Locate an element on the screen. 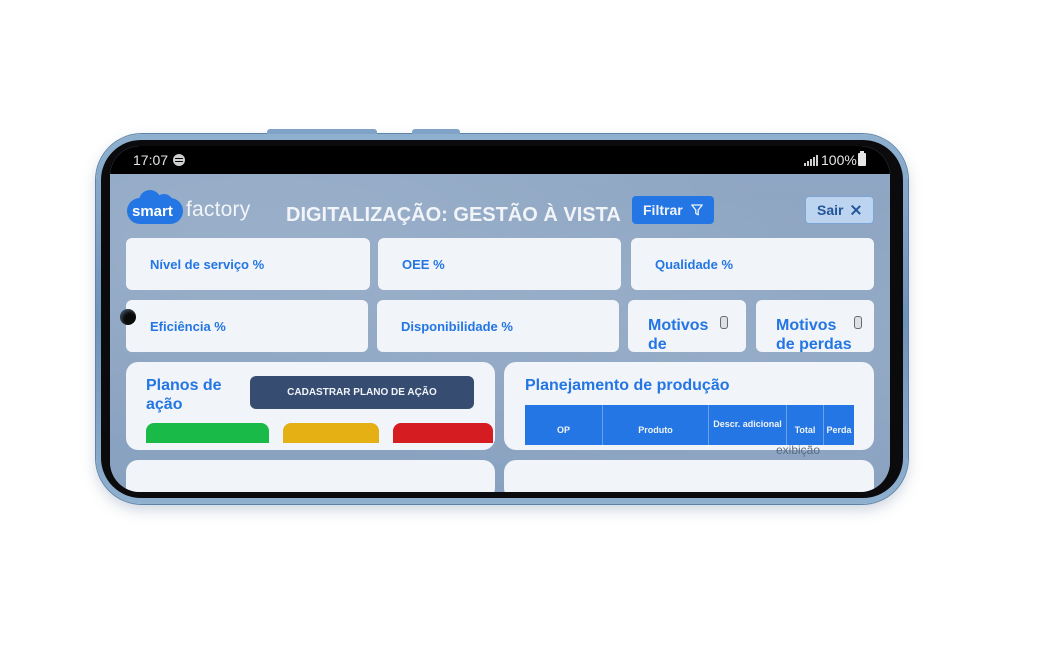 The width and height of the screenshot is (1045, 668). kpi-card-efficiency: Eficiência % is located at coordinates (247, 326).